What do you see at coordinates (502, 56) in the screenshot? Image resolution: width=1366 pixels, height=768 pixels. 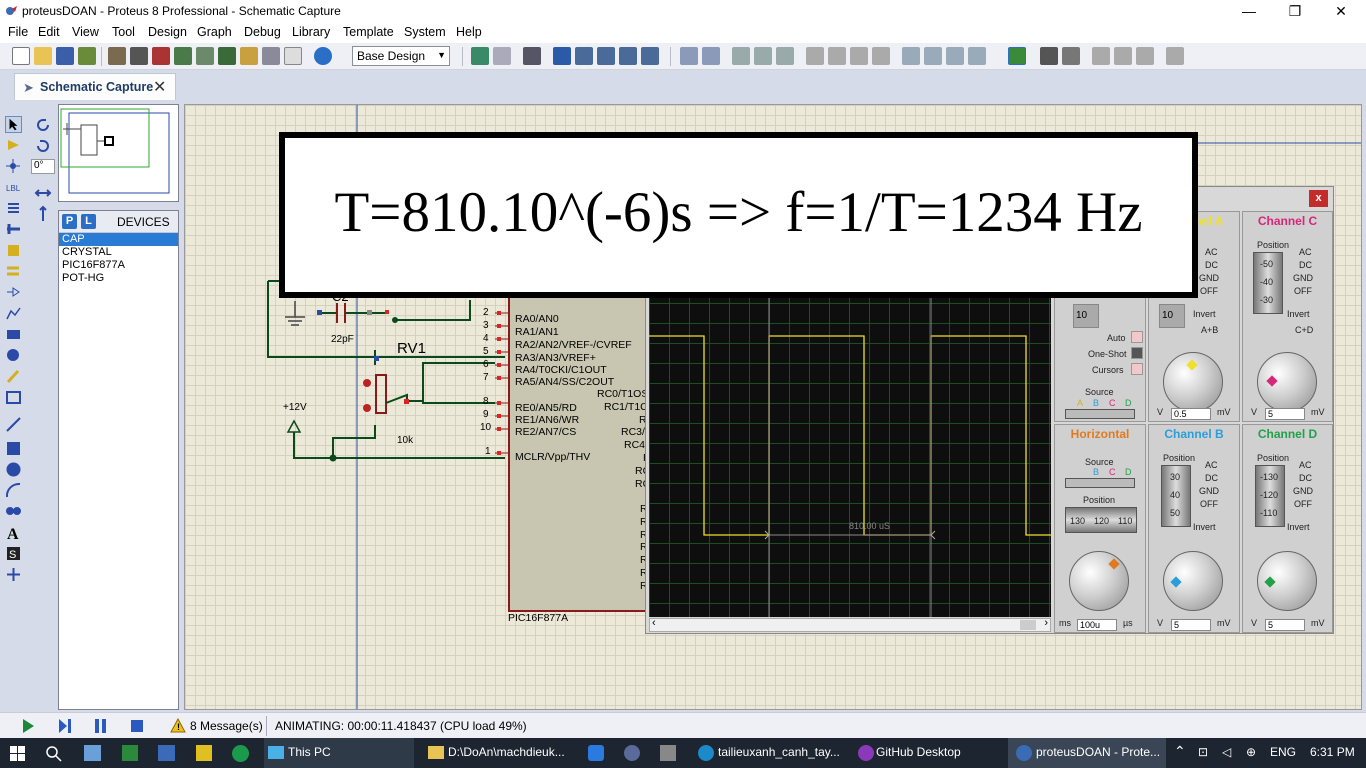 I see `grid-toggle-icon` at bounding box center [502, 56].